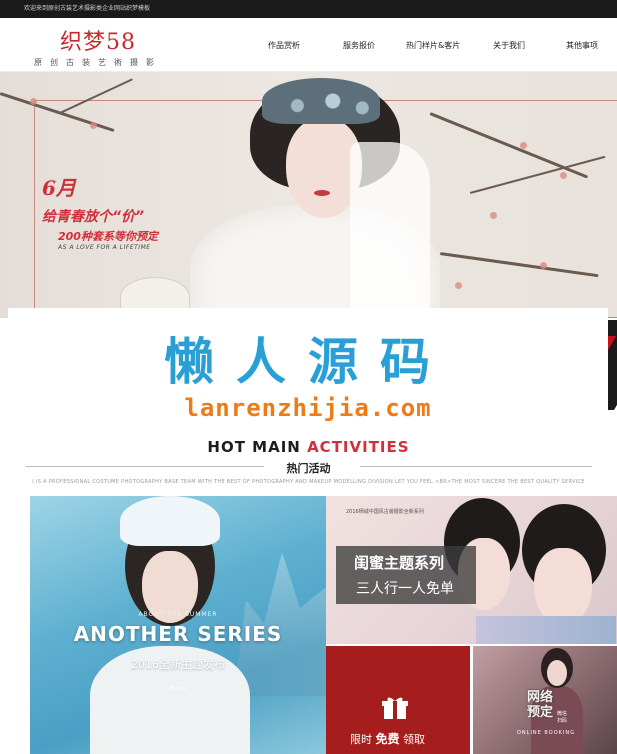  I want to click on tile-a-title: ANOTHER SERIES, so click(178, 634).